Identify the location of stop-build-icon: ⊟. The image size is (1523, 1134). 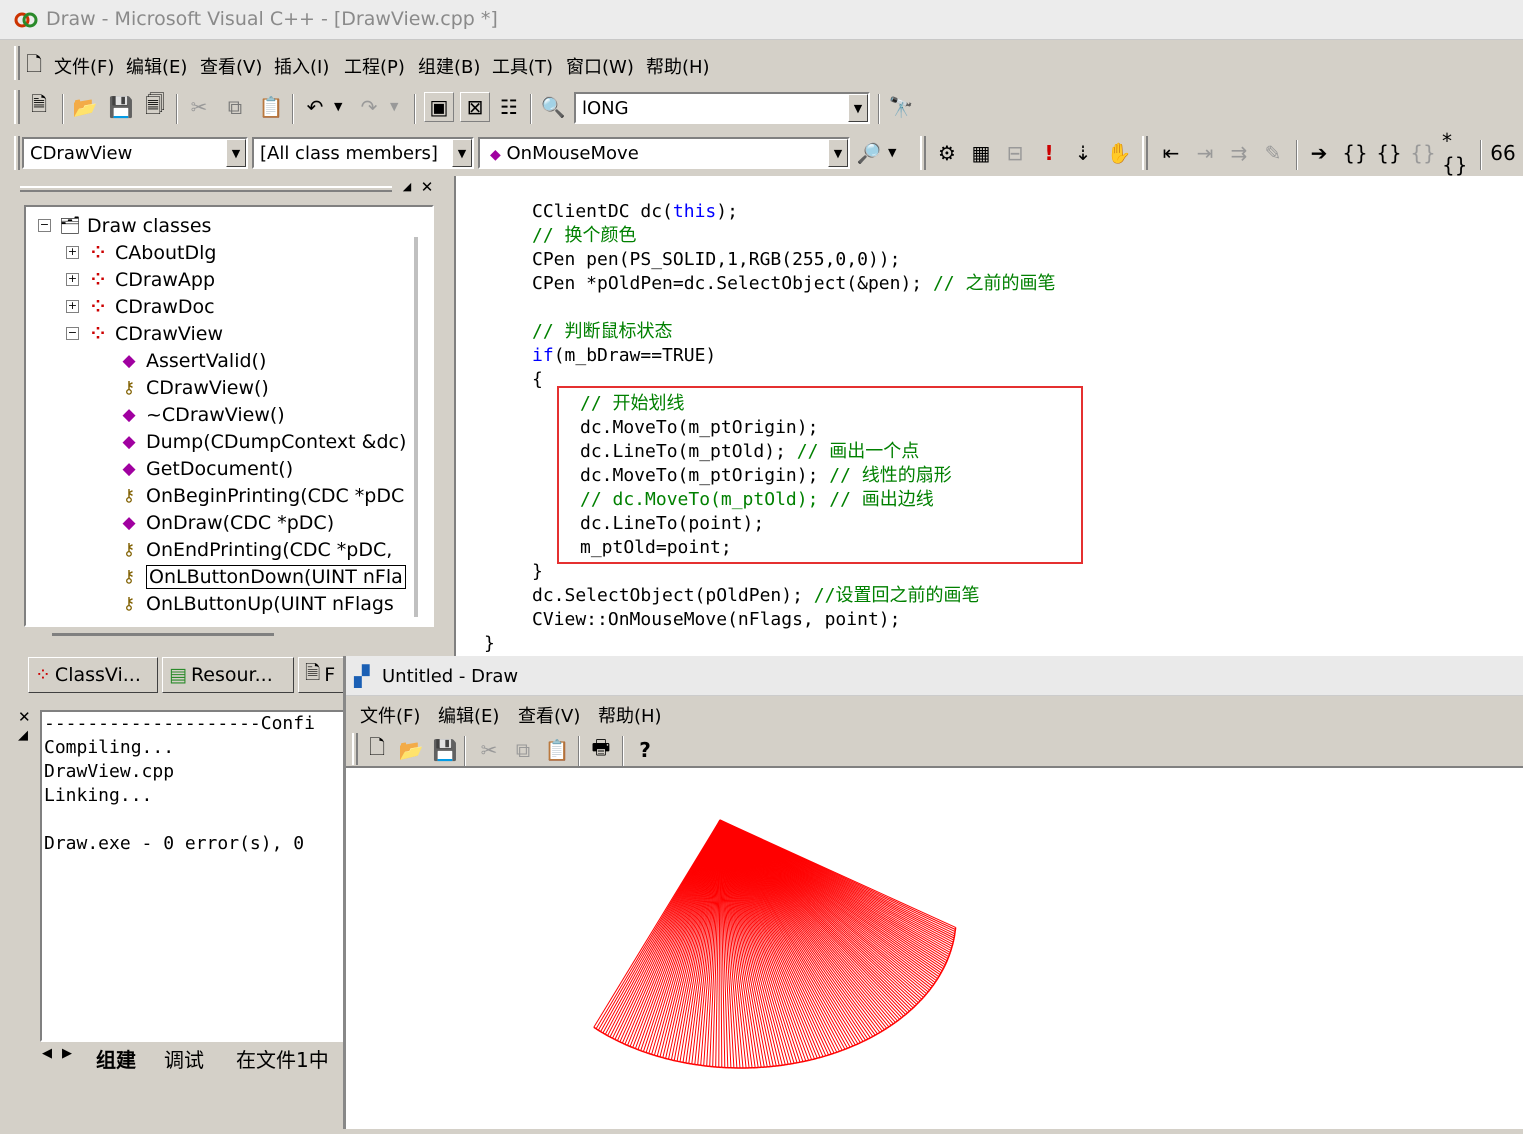
(1015, 153).